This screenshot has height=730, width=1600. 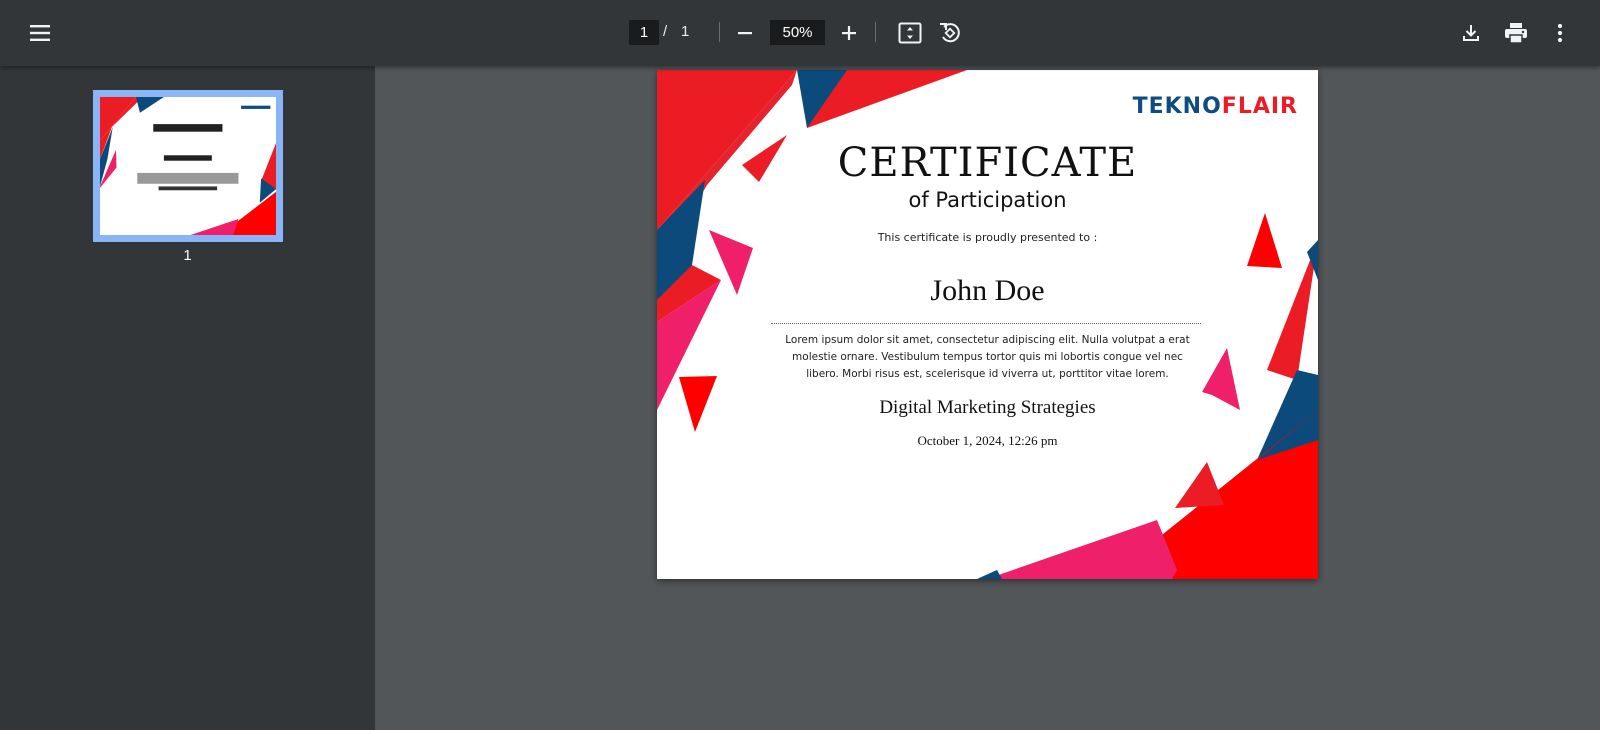 I want to click on certificate-title: CERTIFICATE, so click(x=987, y=163).